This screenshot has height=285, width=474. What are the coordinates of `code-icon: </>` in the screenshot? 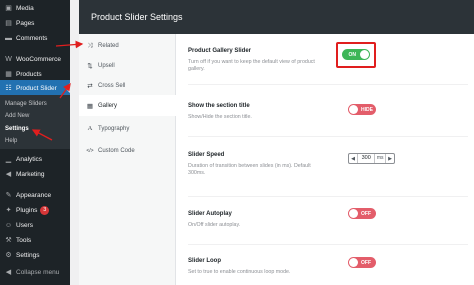 It's located at (90, 150).